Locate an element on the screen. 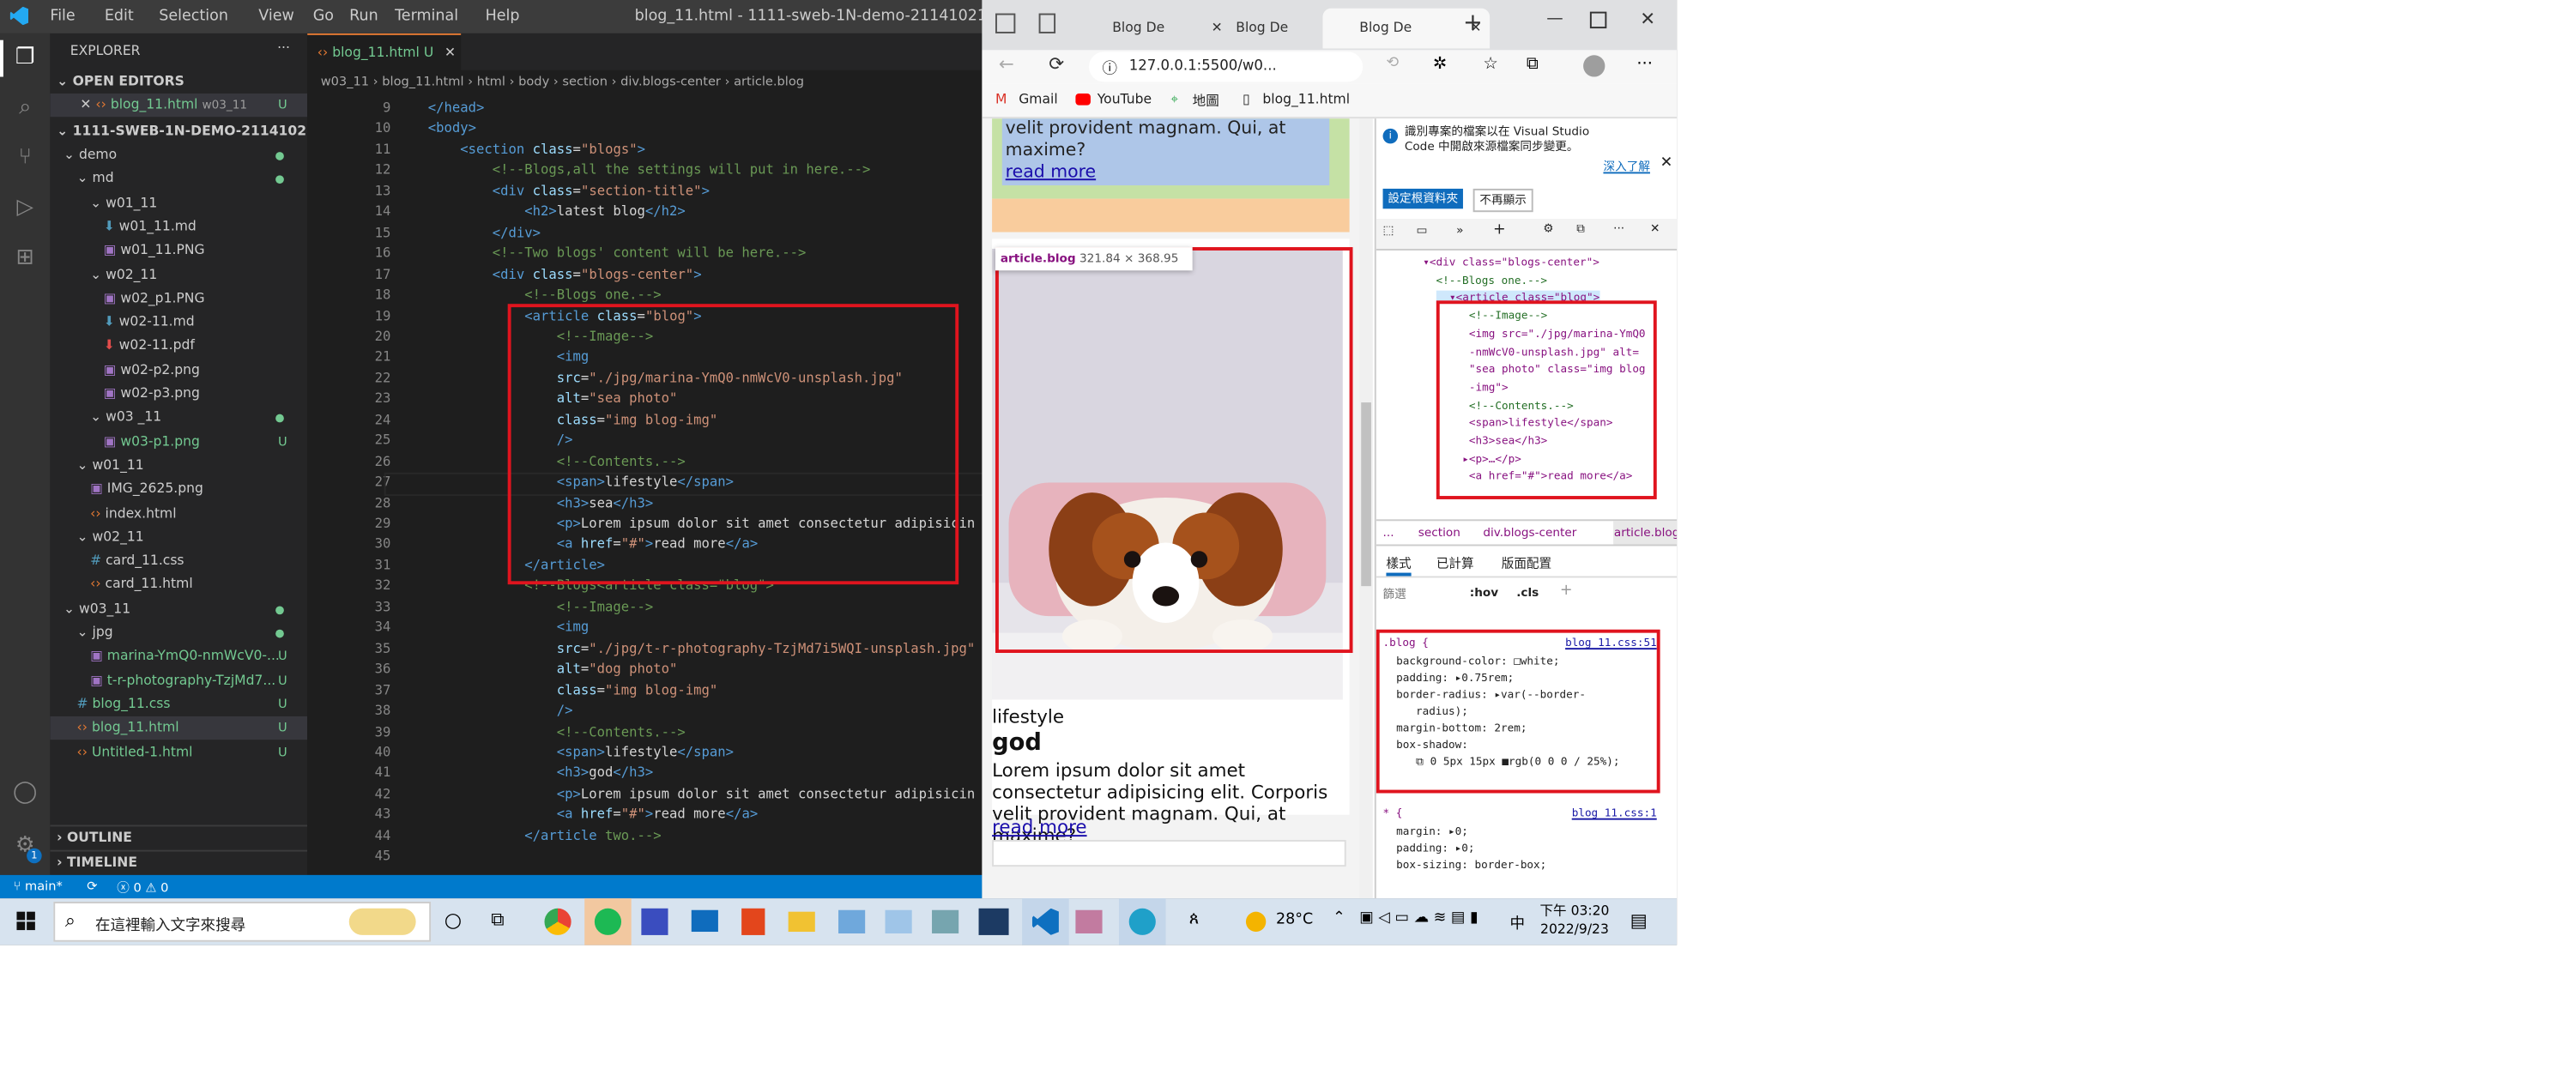 The width and height of the screenshot is (2576, 1069). menu-go: Go is located at coordinates (323, 17).